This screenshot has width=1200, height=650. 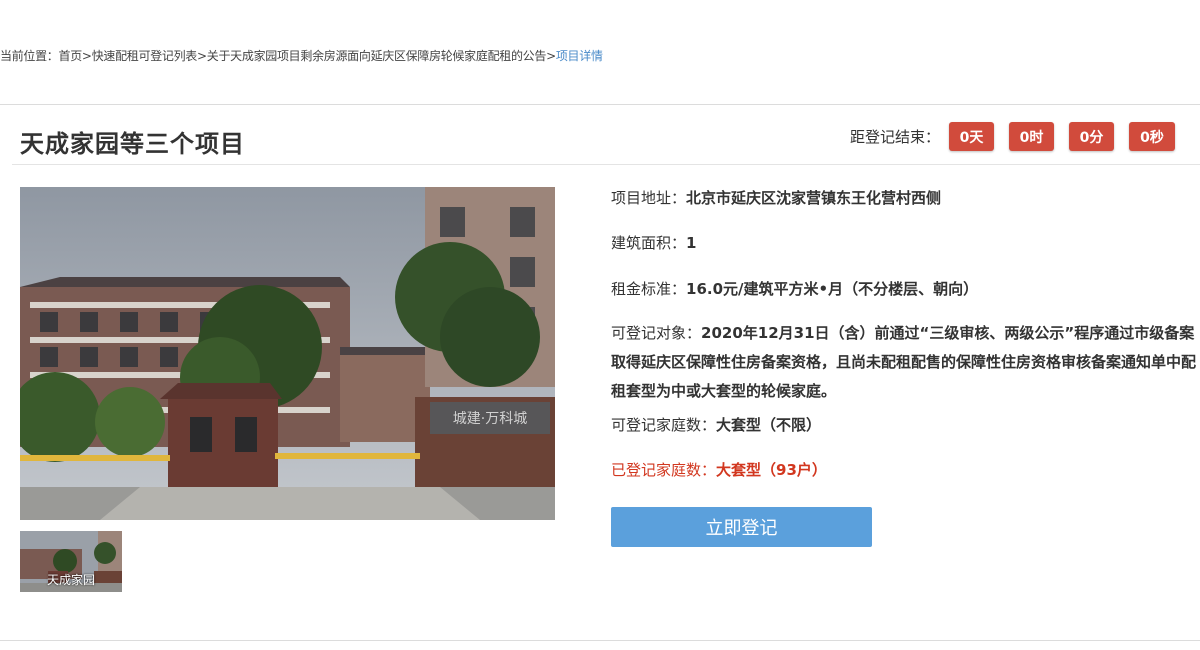 What do you see at coordinates (145, 56) in the screenshot?
I see `breadcrumb-list-link: 快速配租可登记列表` at bounding box center [145, 56].